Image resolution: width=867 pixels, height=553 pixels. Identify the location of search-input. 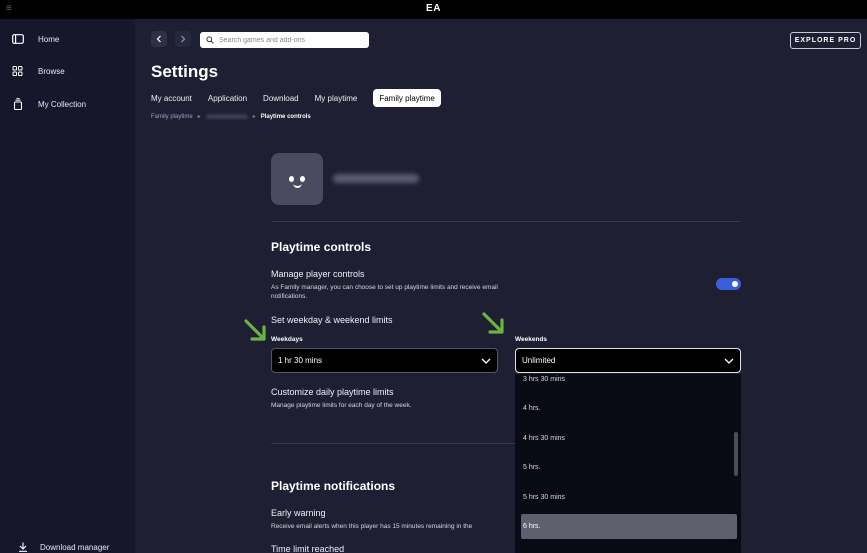
(289, 40).